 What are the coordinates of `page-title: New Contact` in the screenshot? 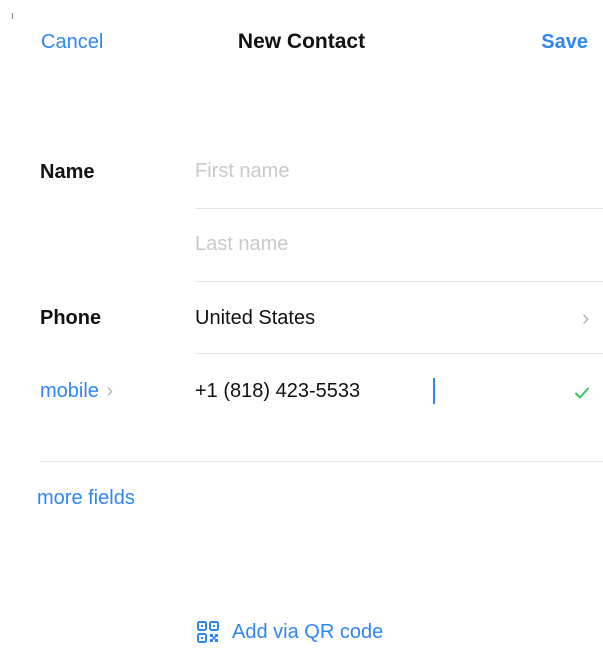 It's located at (301, 41).